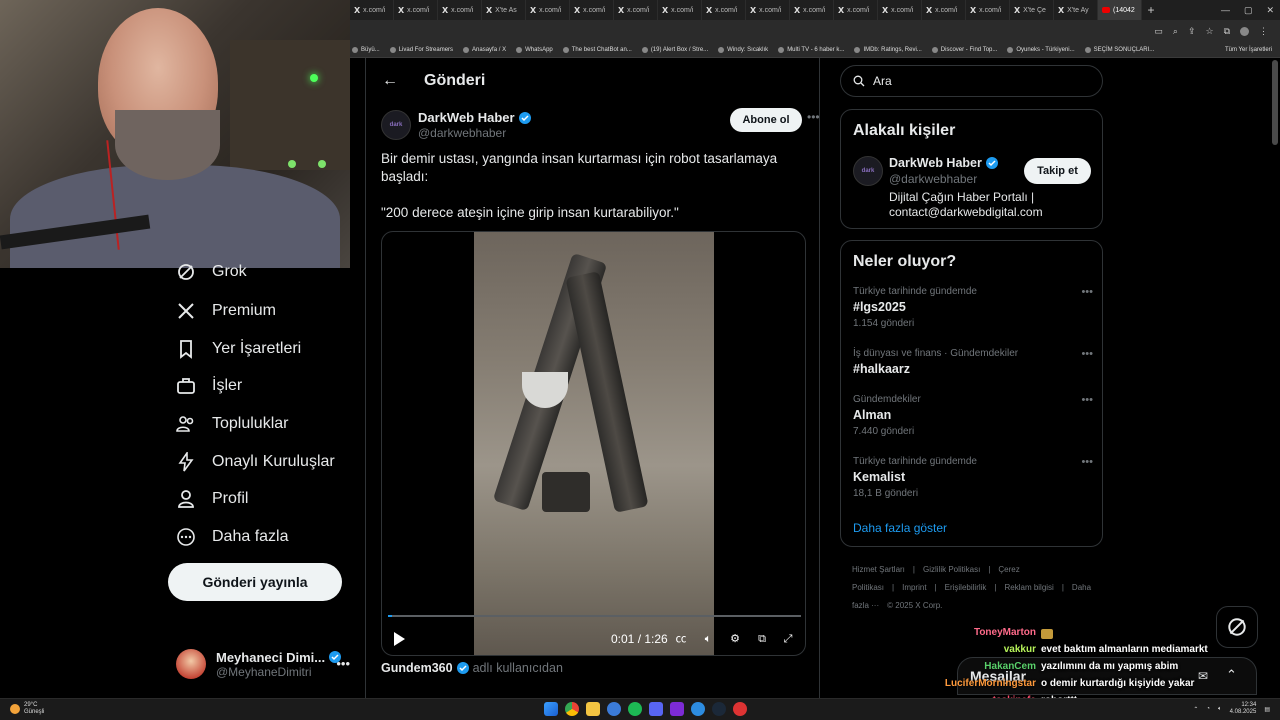 Image resolution: width=1280 pixels, height=720 pixels. Describe the element at coordinates (1151, 10) in the screenshot. I see `new-tab-icon: +` at that location.